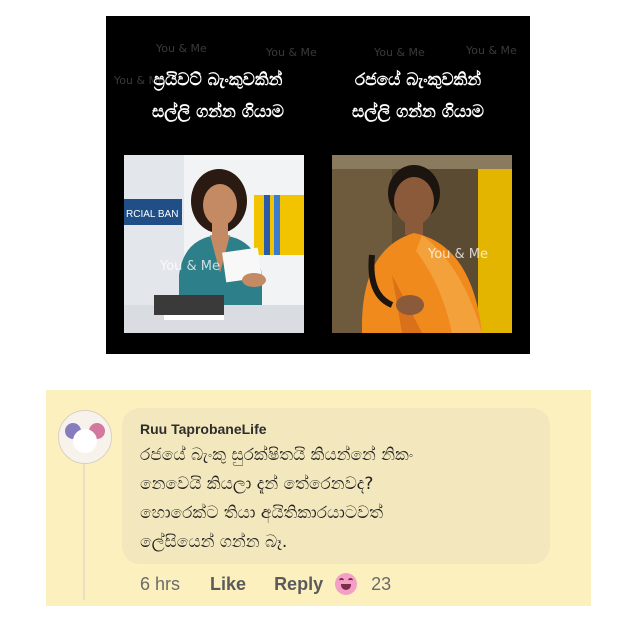  I want to click on left-caption: ප්‍රයිවට් බැංකුවකින් සල්ලි ගන්න ගියාම, so click(218, 96).